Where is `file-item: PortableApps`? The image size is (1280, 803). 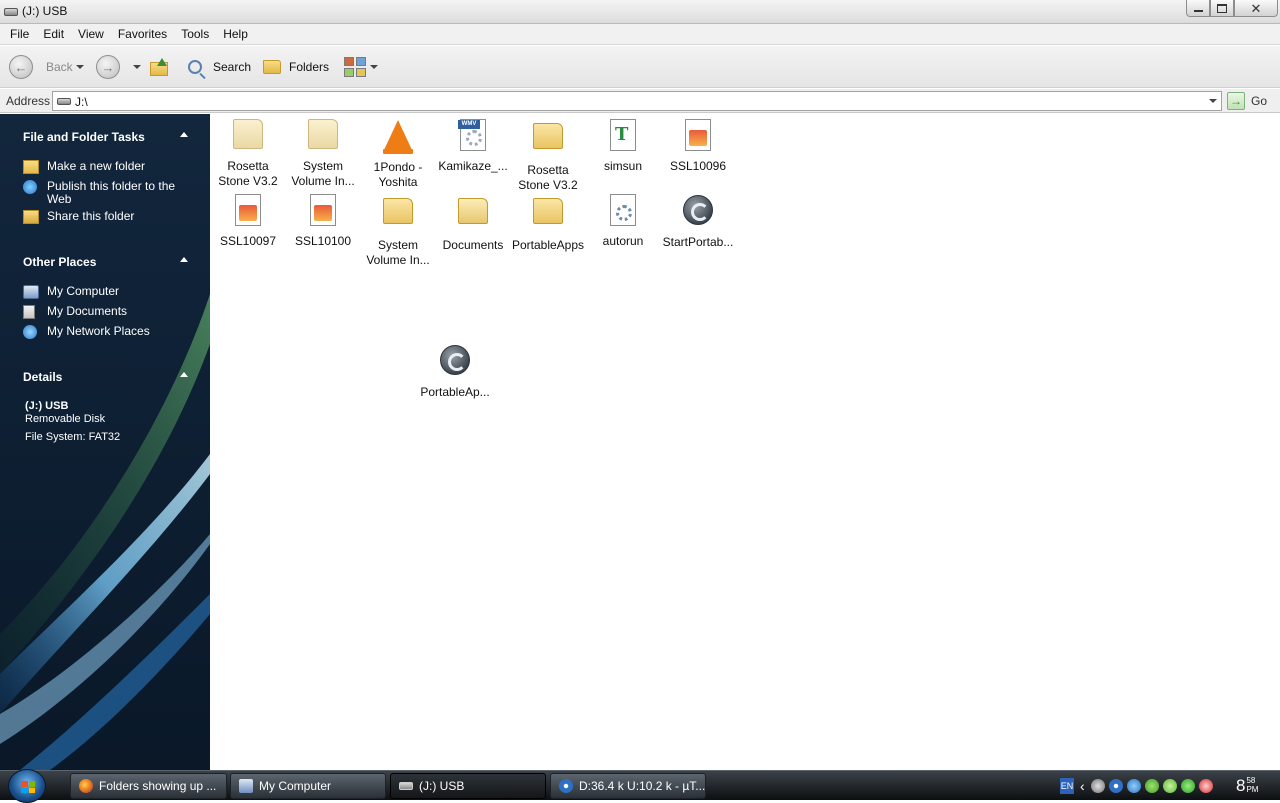
file-item: PortableApps is located at coordinates (548, 223).